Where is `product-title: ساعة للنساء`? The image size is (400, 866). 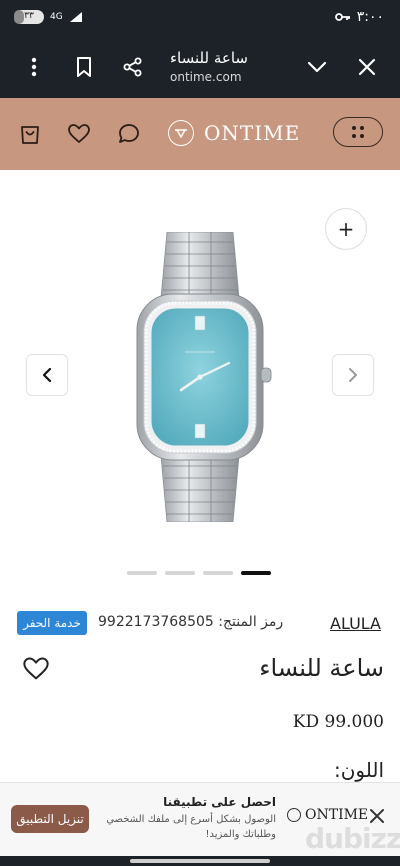 product-title: ساعة للنساء is located at coordinates (321, 668).